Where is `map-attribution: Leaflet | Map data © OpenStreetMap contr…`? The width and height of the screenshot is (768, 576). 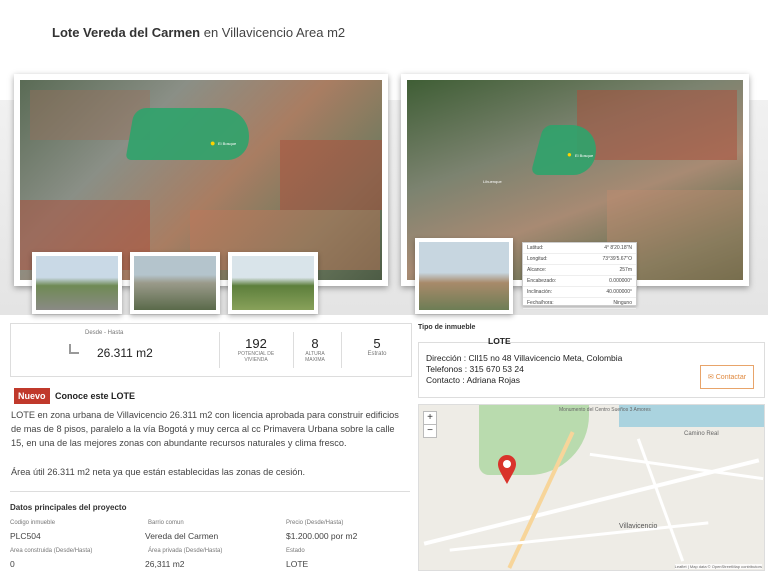
map-attribution: Leaflet | Map data © OpenStreetMap contr… is located at coordinates (718, 566).